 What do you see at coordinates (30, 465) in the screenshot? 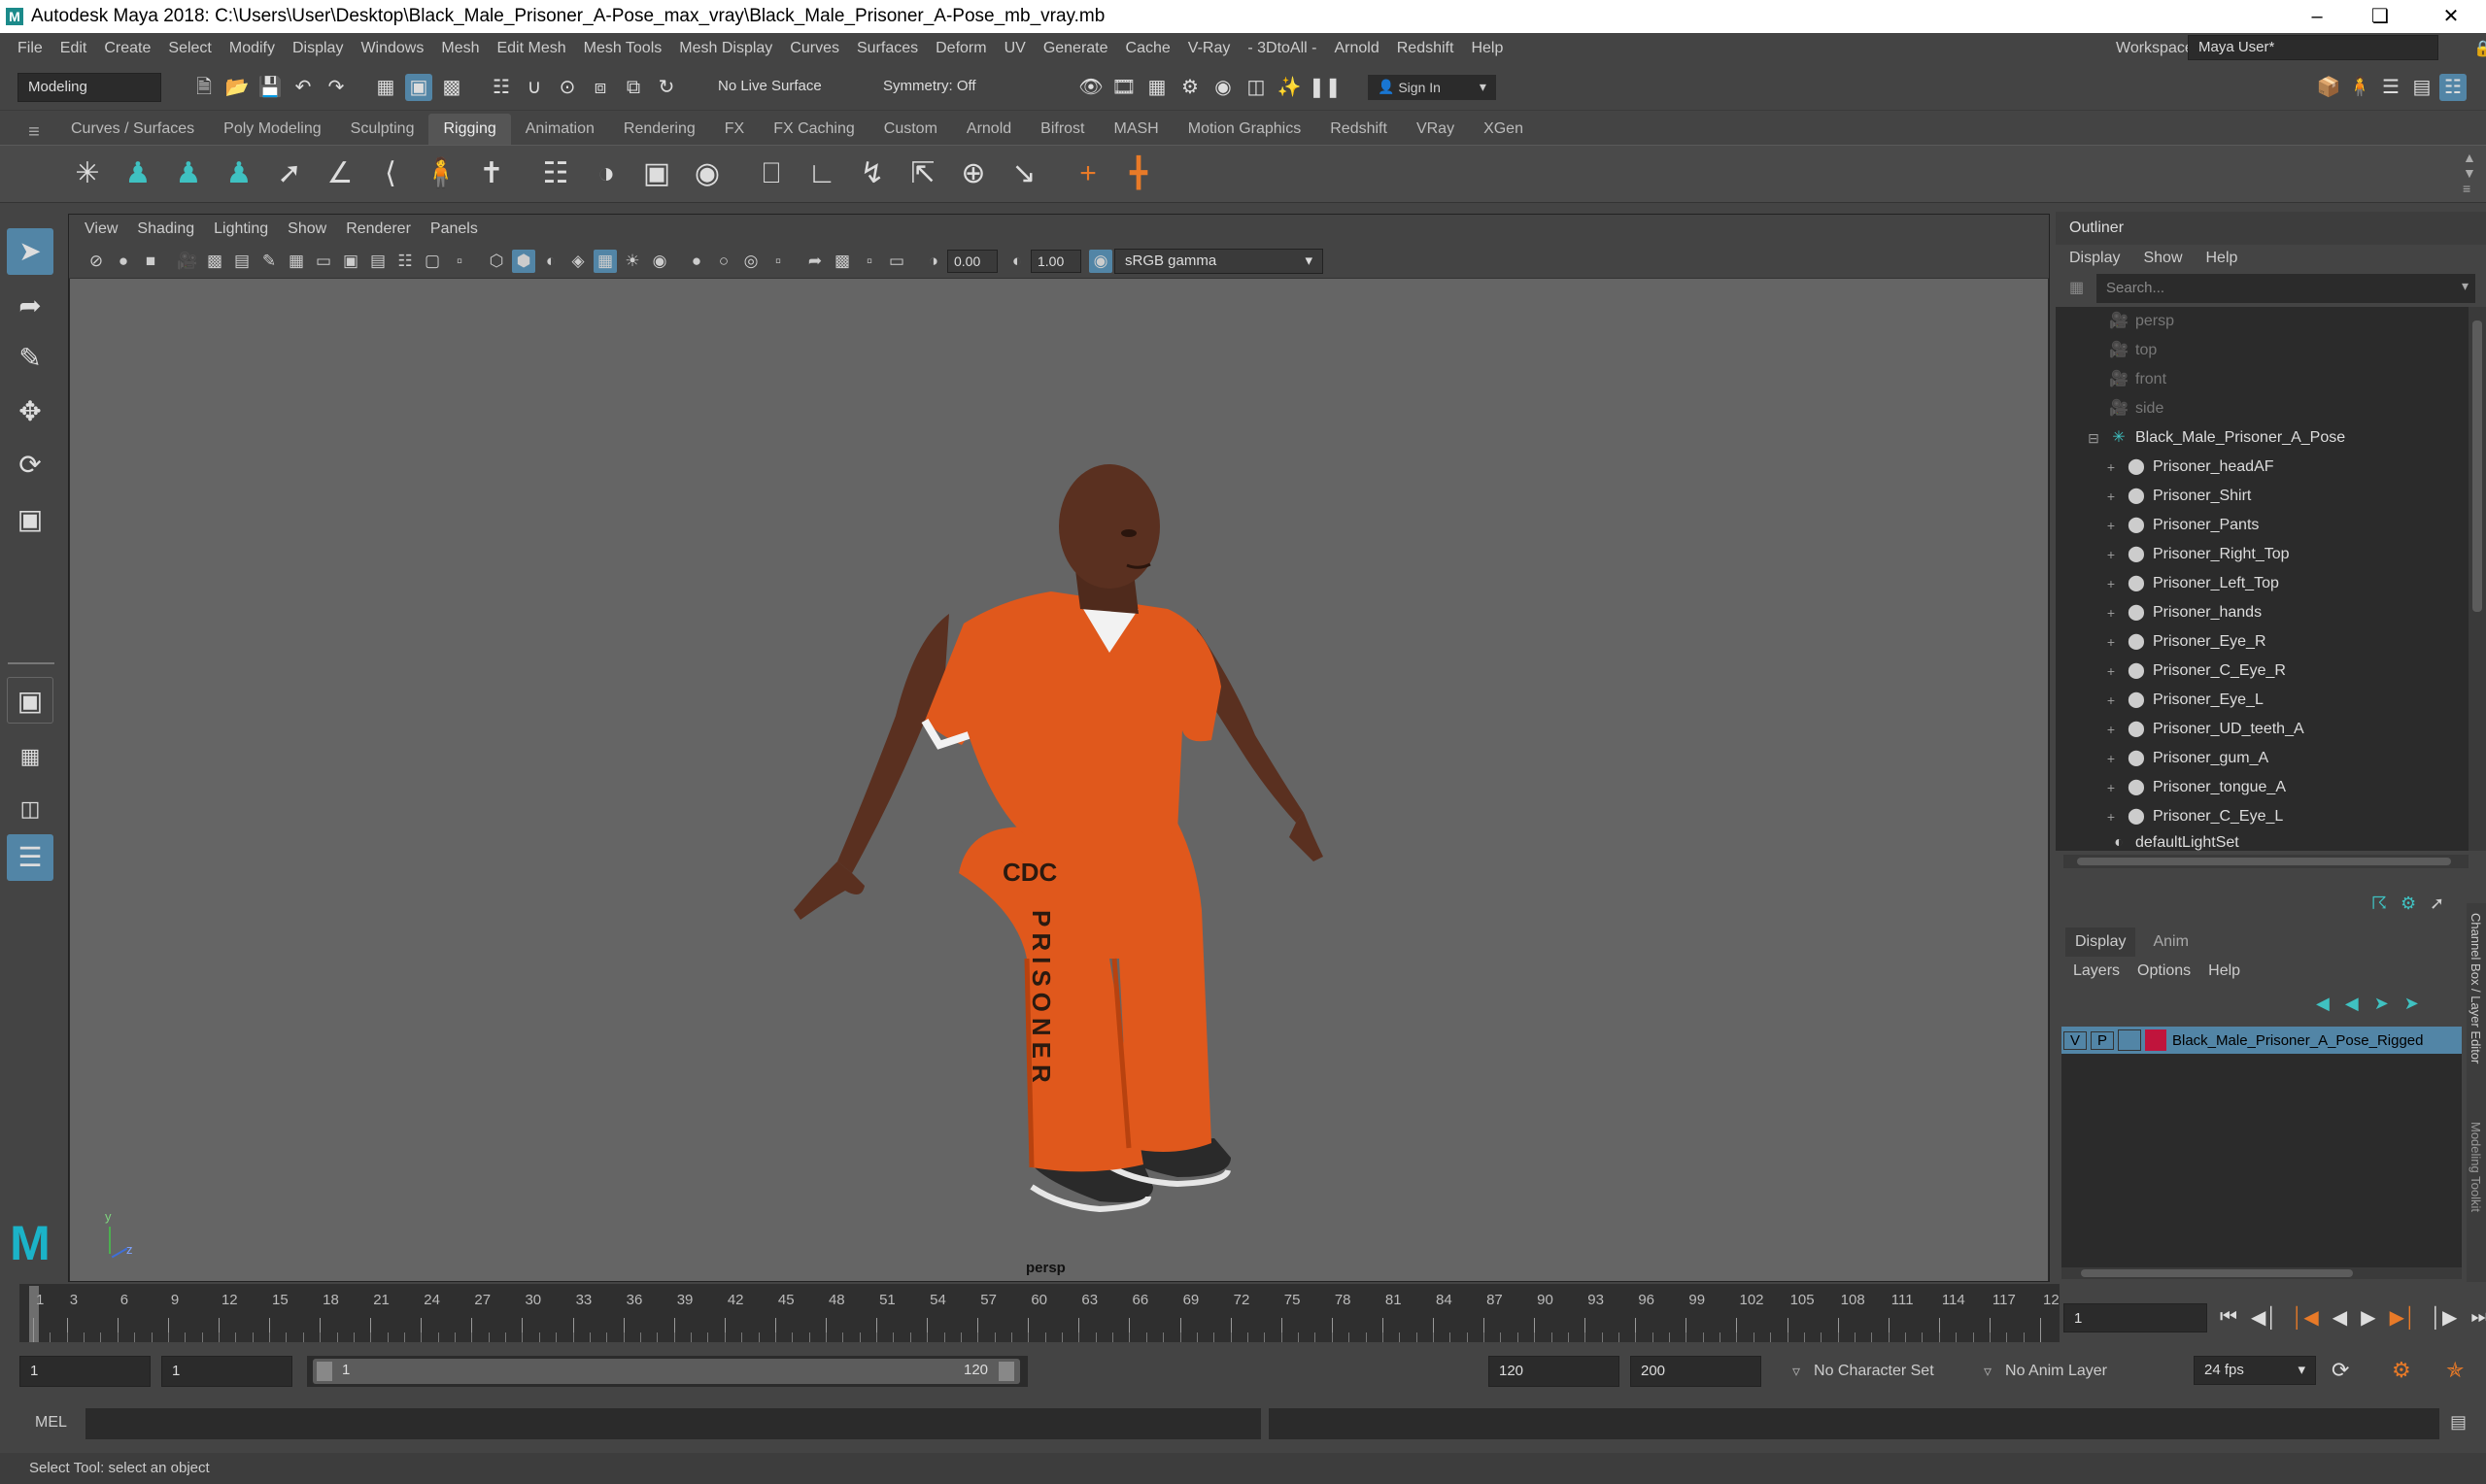
I see `rotate-tool-icon: ⟳` at bounding box center [30, 465].